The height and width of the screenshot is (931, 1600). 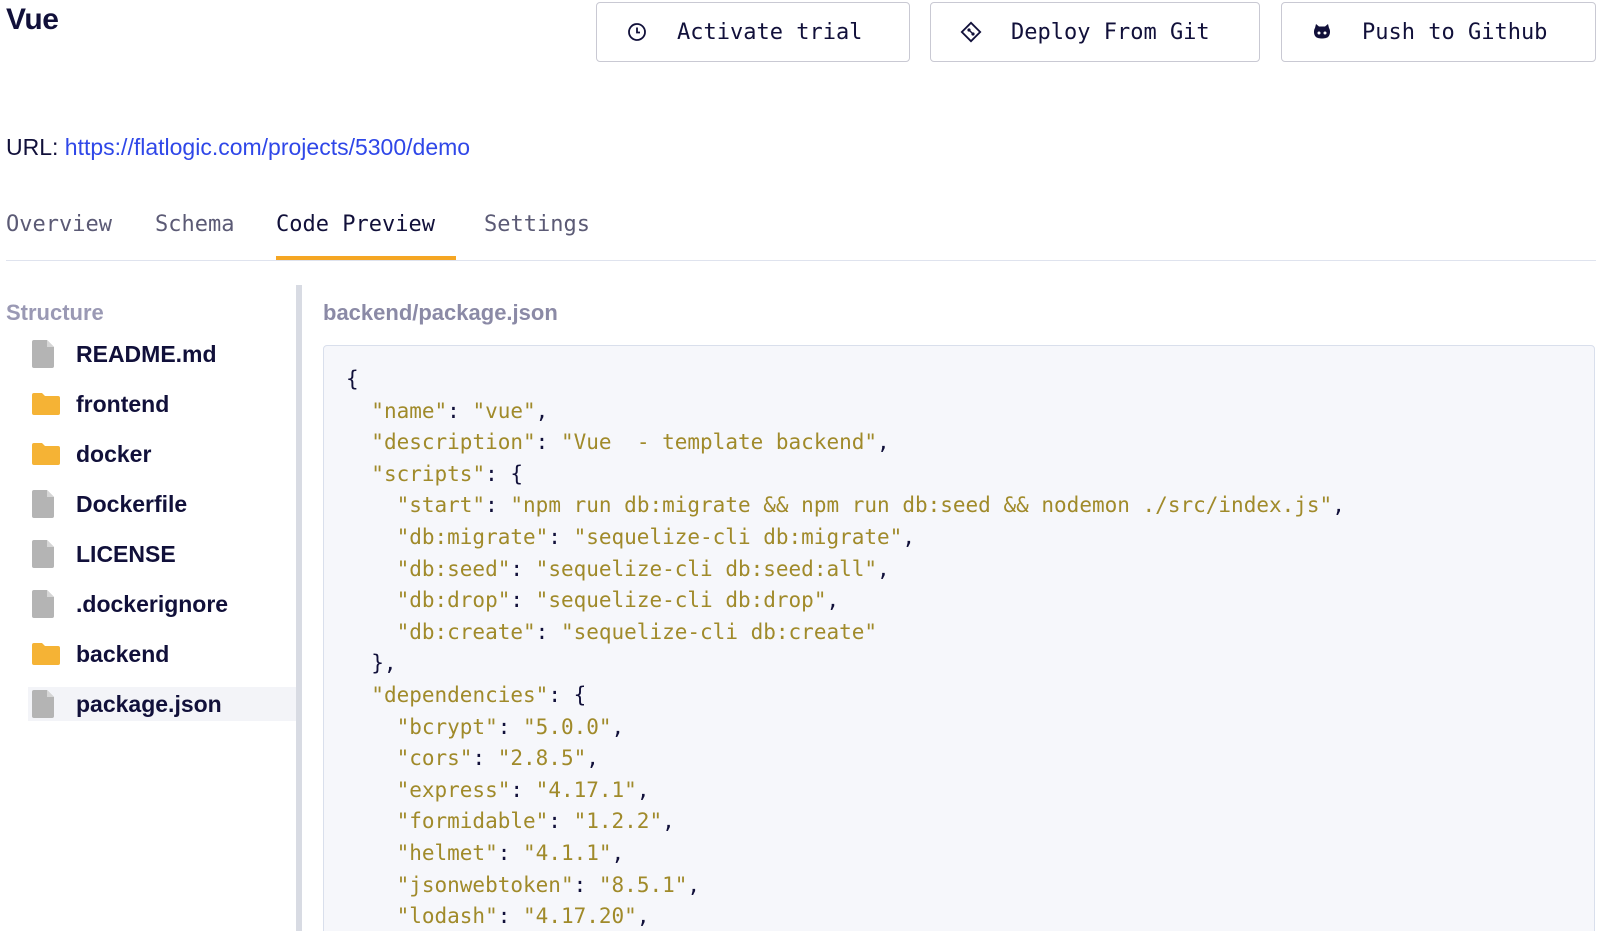 What do you see at coordinates (637, 32) in the screenshot?
I see `clock-icon` at bounding box center [637, 32].